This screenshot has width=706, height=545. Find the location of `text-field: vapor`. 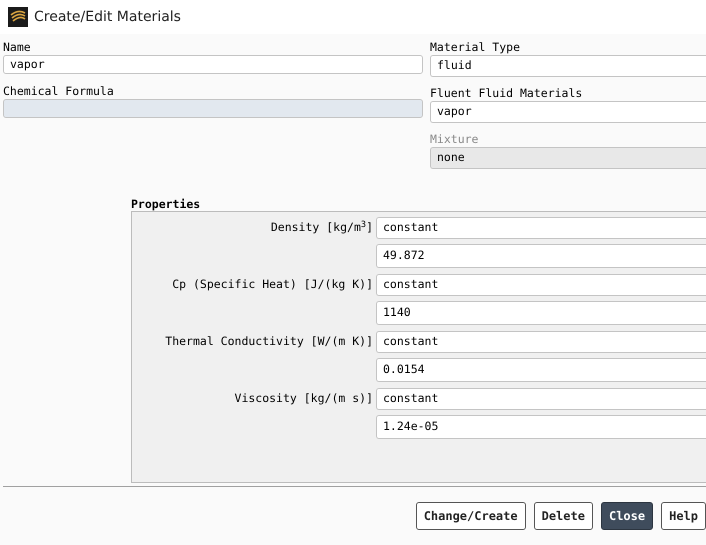

text-field: vapor is located at coordinates (213, 64).